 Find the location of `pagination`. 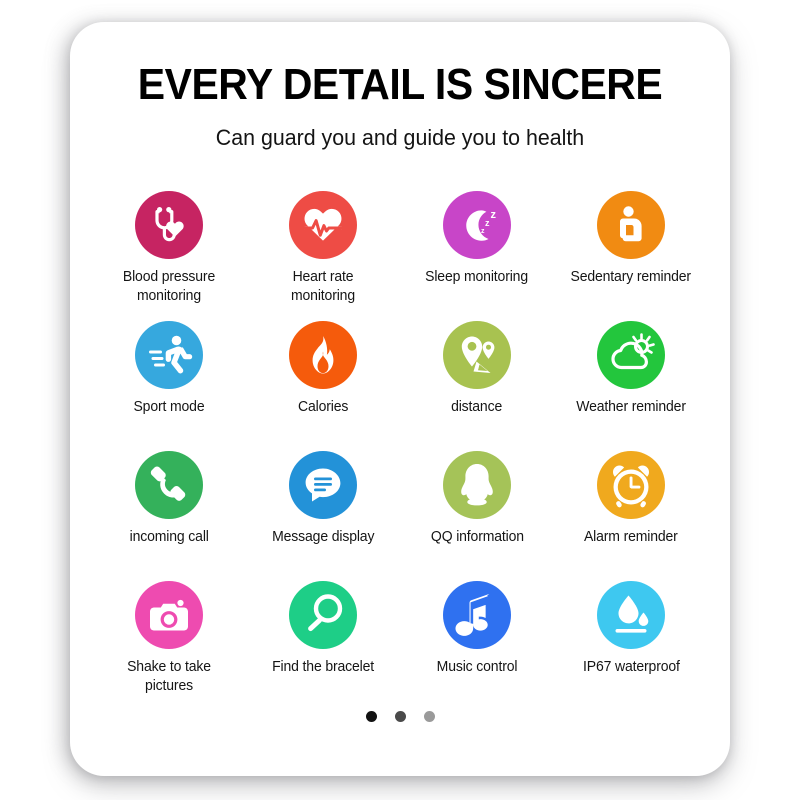

pagination is located at coordinates (400, 717).